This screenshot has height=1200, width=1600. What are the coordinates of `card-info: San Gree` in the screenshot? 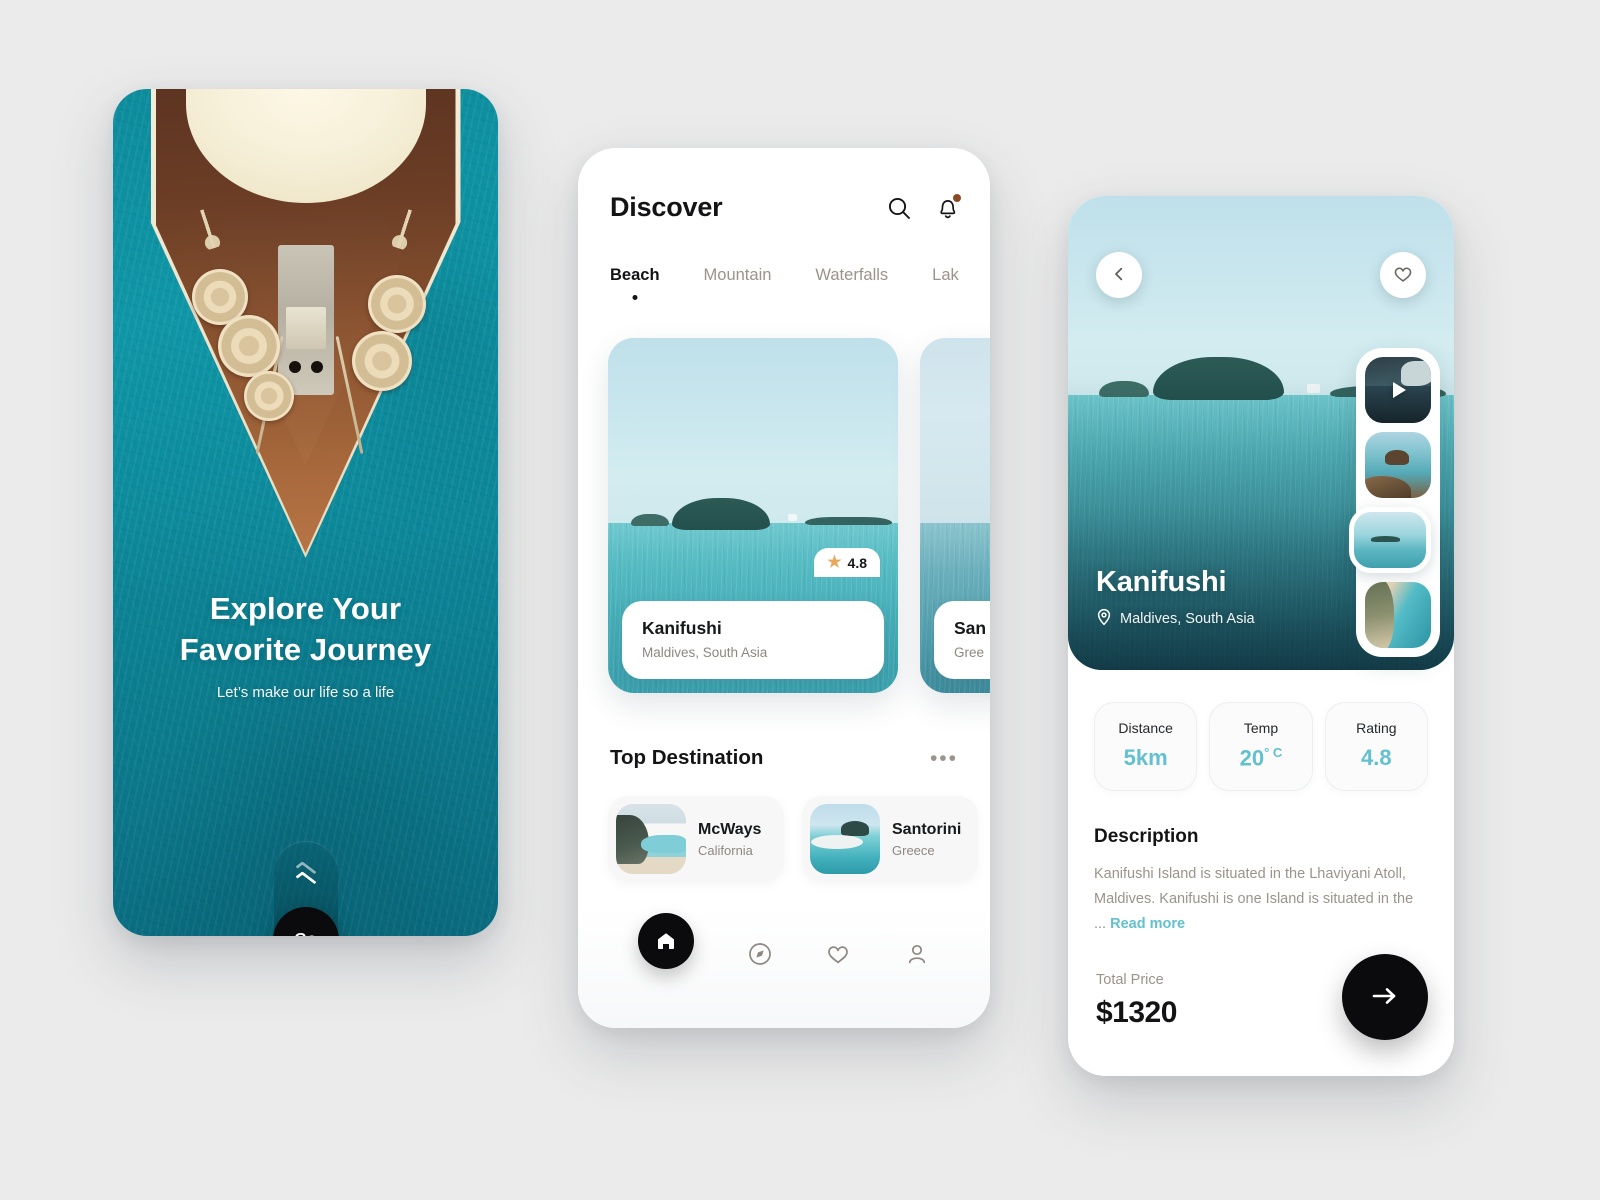 It's located at (962, 640).